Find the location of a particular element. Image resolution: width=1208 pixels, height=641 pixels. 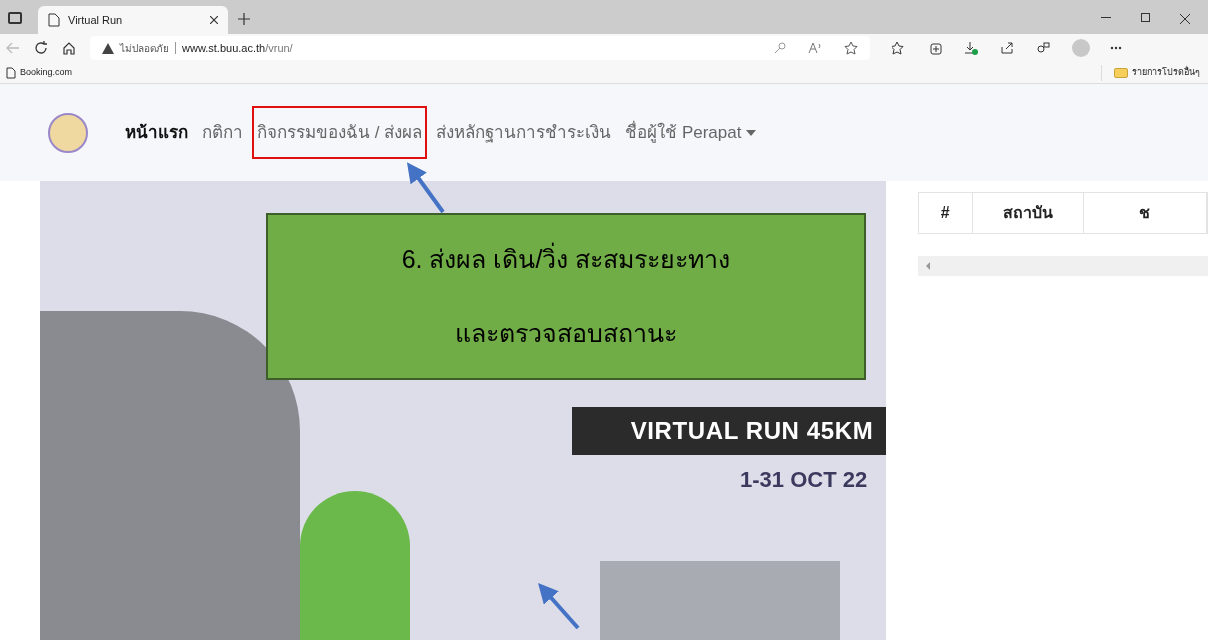

column-header: ช is located at coordinates (1145, 213).